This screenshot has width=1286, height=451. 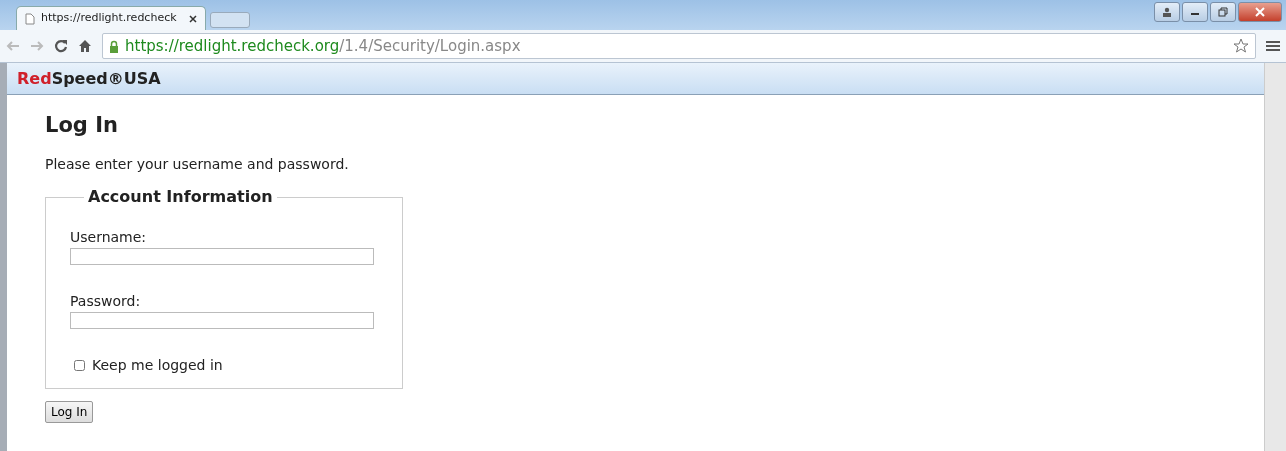 I want to click on fieldset-legend: Account Information, so click(x=180, y=197).